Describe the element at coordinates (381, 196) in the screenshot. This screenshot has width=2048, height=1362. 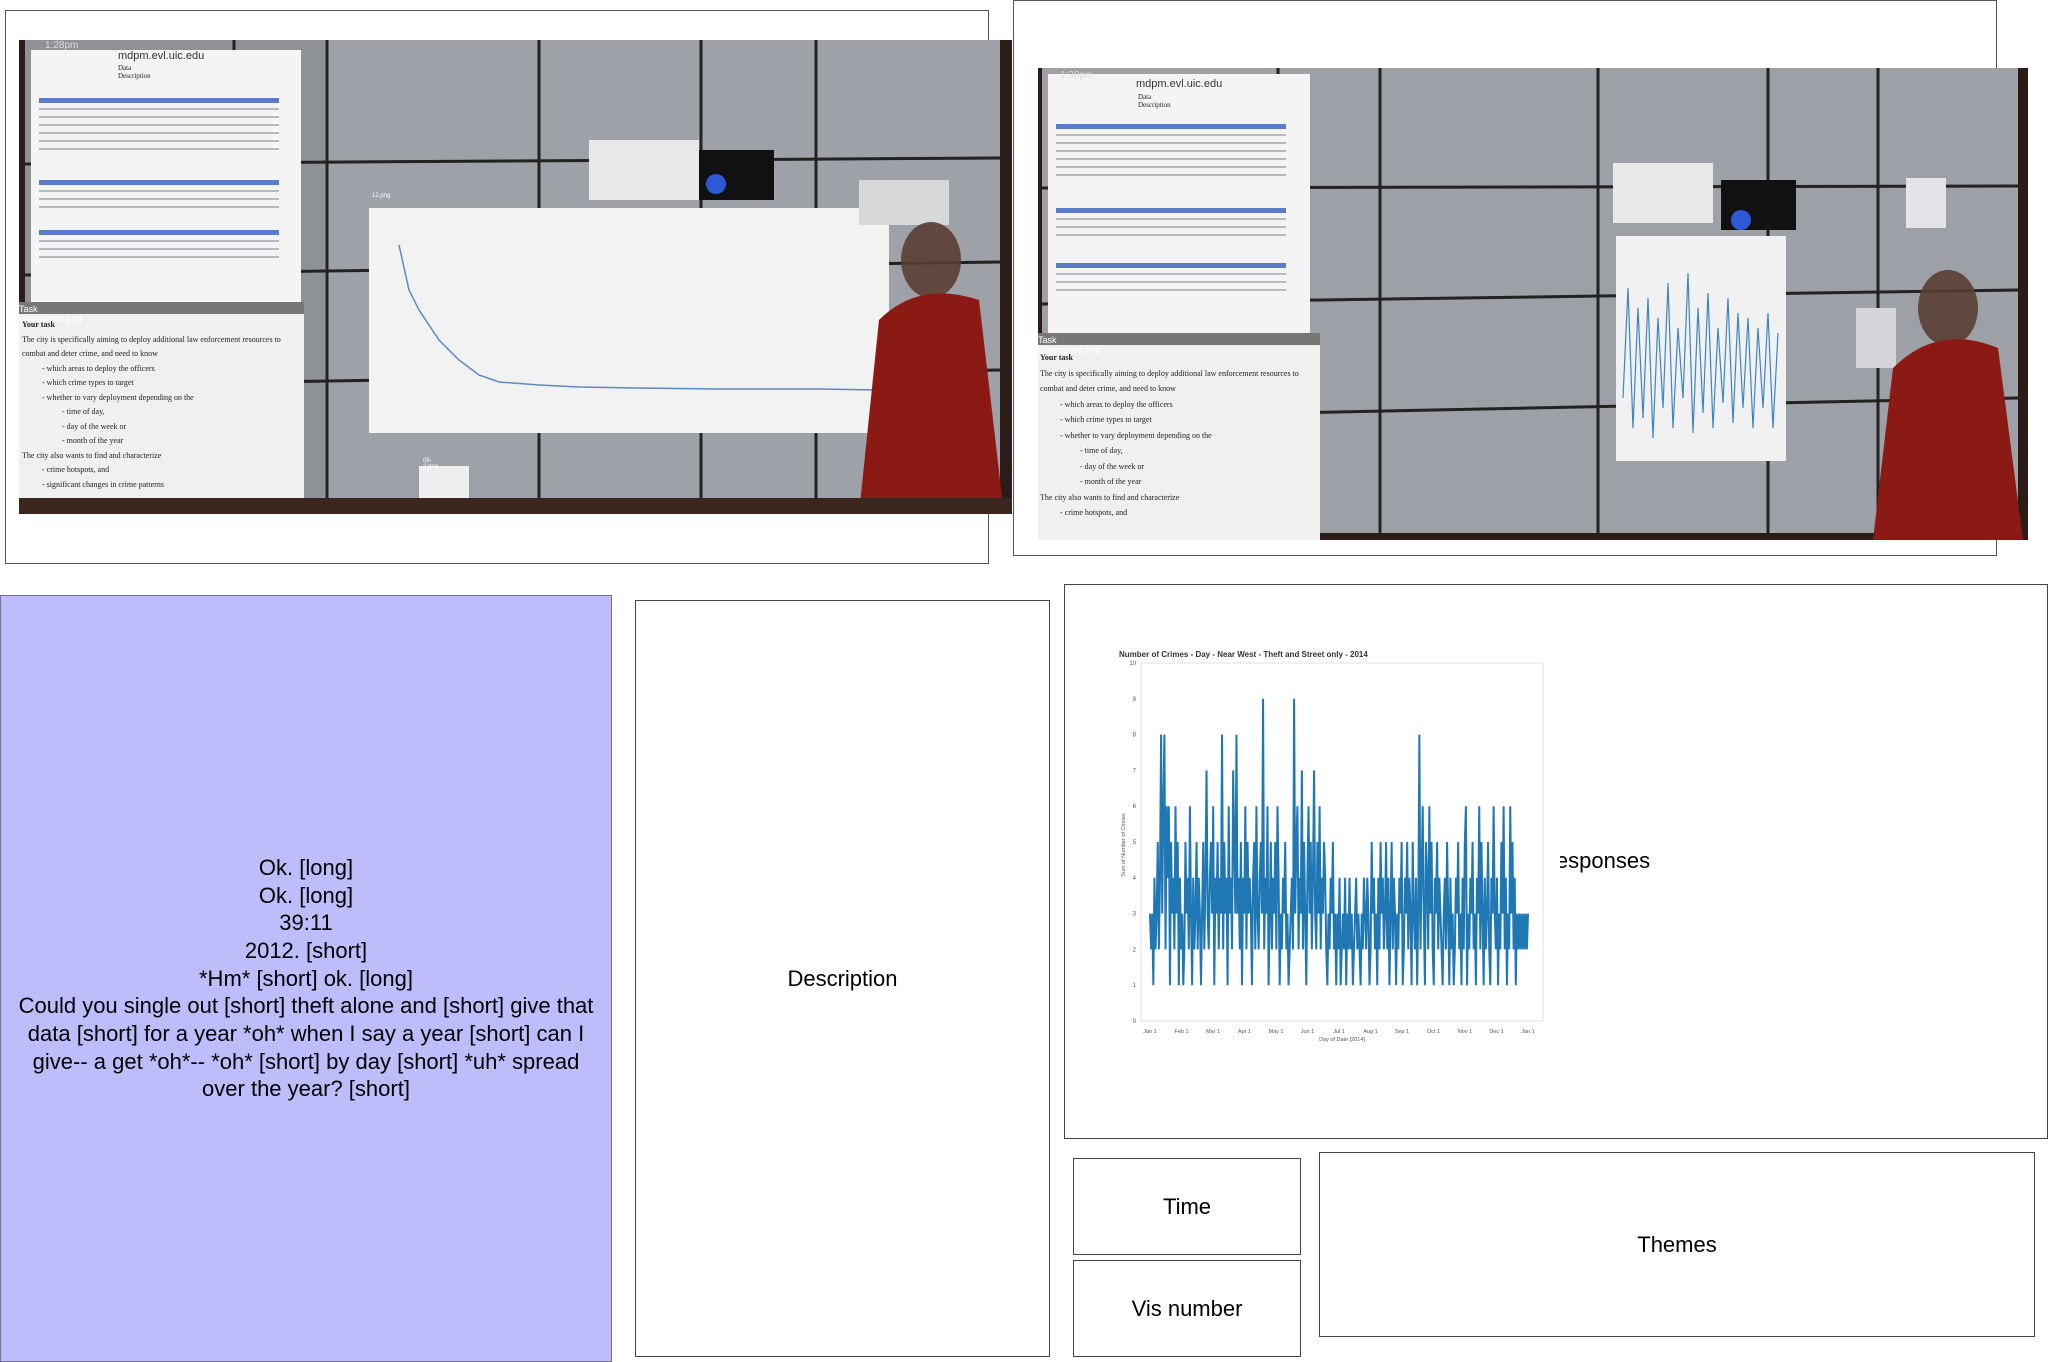
I see `photo1-chart-window-title: 12.png` at that location.